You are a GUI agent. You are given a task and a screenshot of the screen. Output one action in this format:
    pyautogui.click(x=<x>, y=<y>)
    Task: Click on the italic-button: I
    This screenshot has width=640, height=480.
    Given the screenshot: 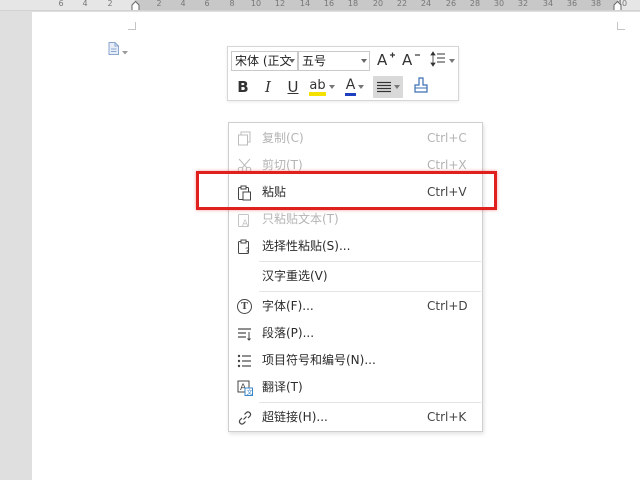 What is the action you would take?
    pyautogui.click(x=268, y=87)
    